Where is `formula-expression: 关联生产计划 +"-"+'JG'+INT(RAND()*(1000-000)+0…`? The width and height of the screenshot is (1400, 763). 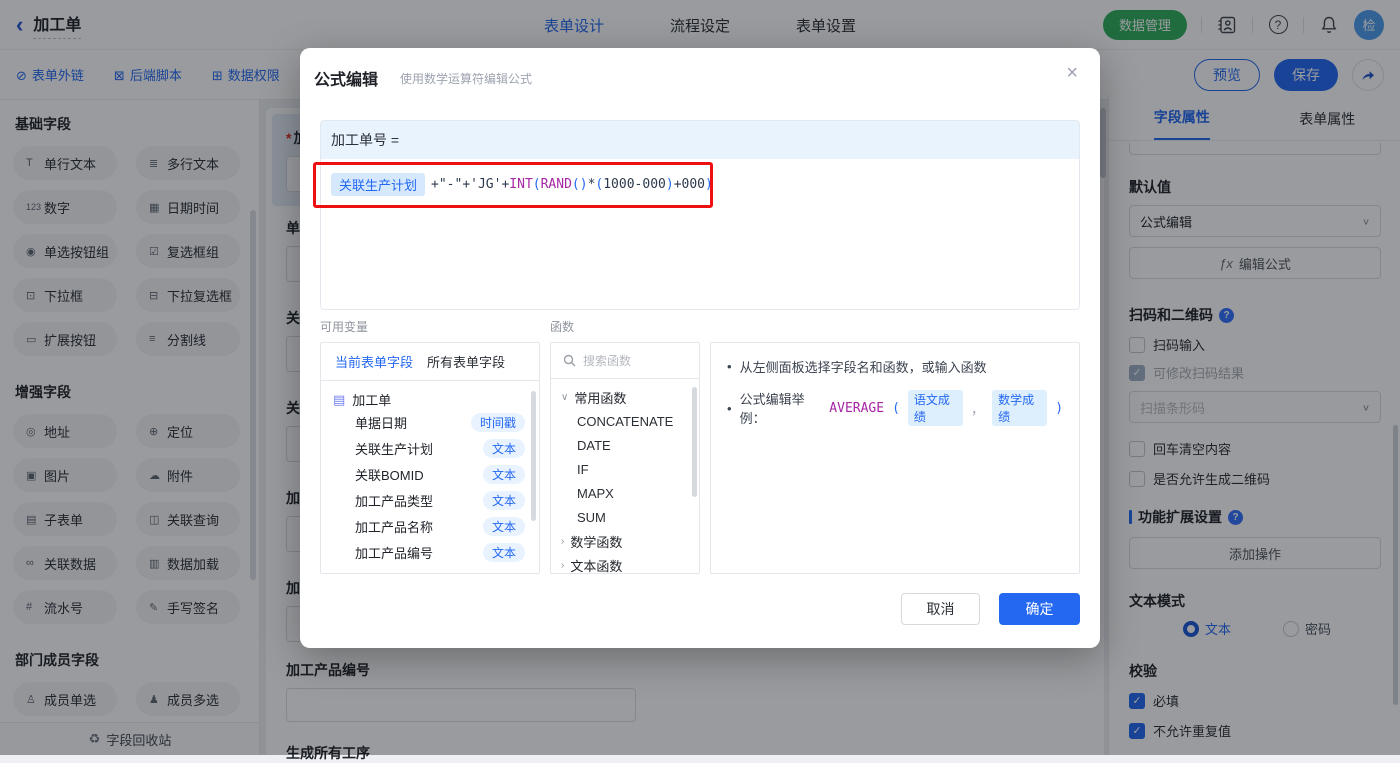
formula-expression: 关联生产计划 +"-"+'JG'+INT(RAND()*(1000-000)+0… is located at coordinates (700, 184).